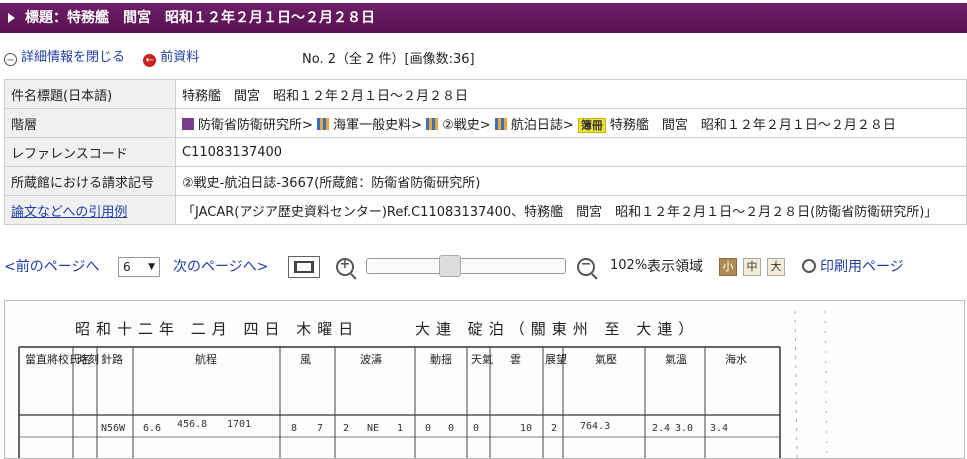 This screenshot has width=967, height=459. I want to click on page-title: 標題：特務艦 間宮 昭和１２年２月１日～２月２８日, so click(200, 18).